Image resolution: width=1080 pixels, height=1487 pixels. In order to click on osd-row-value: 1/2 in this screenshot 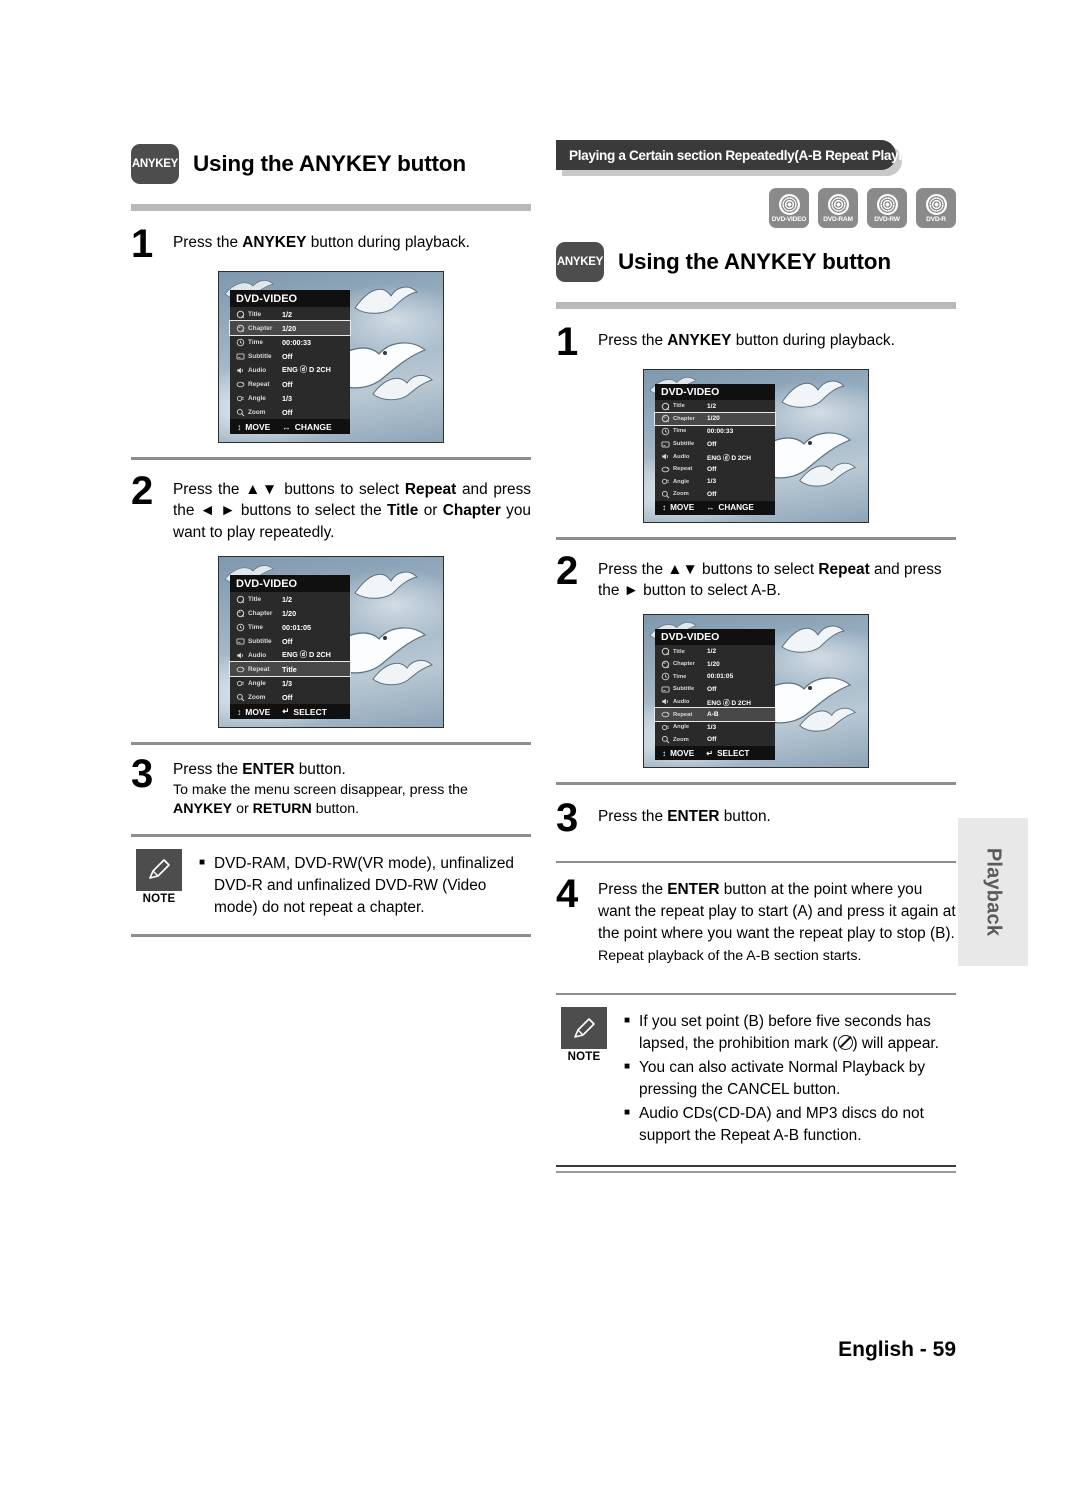, I will do `click(287, 599)`.